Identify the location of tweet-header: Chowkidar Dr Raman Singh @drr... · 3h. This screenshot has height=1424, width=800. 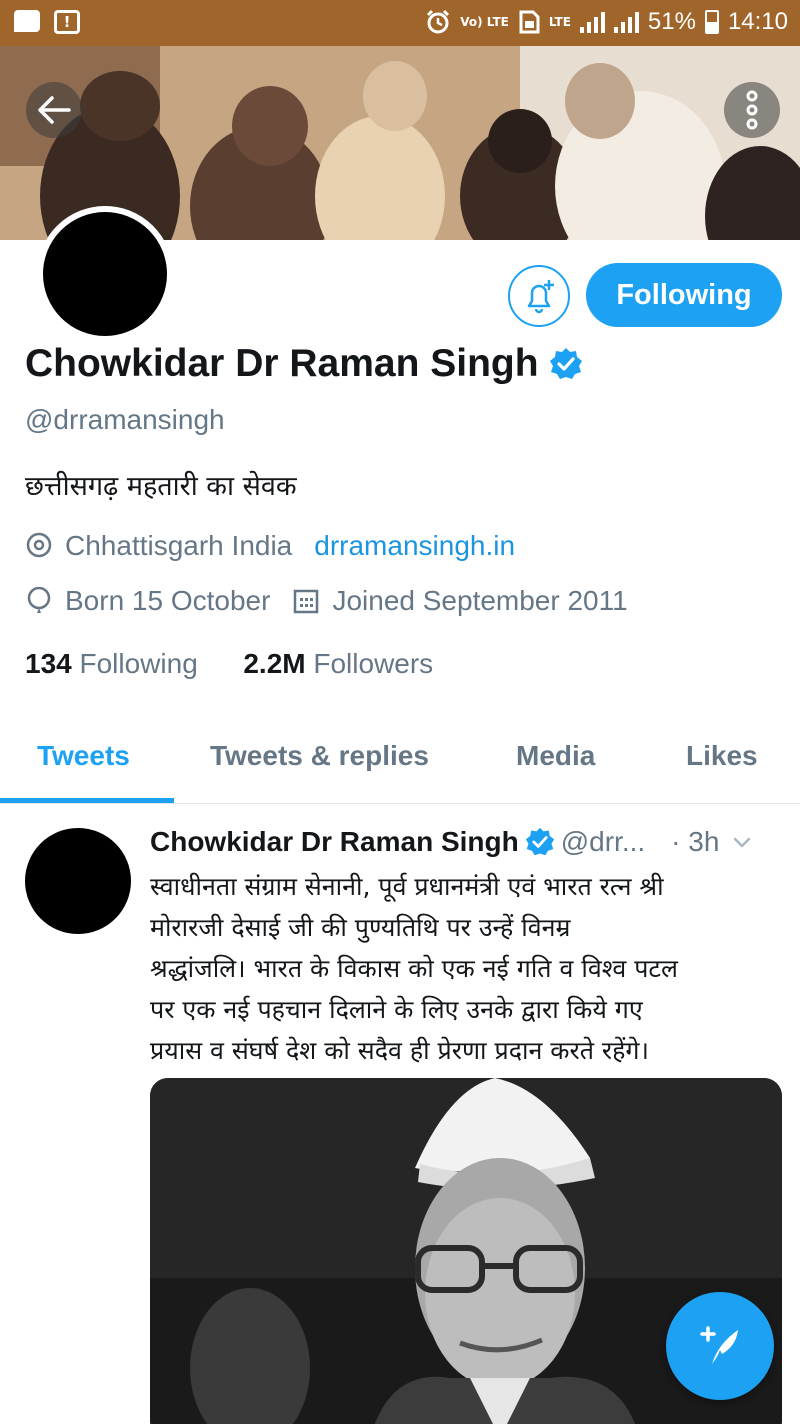
(451, 842).